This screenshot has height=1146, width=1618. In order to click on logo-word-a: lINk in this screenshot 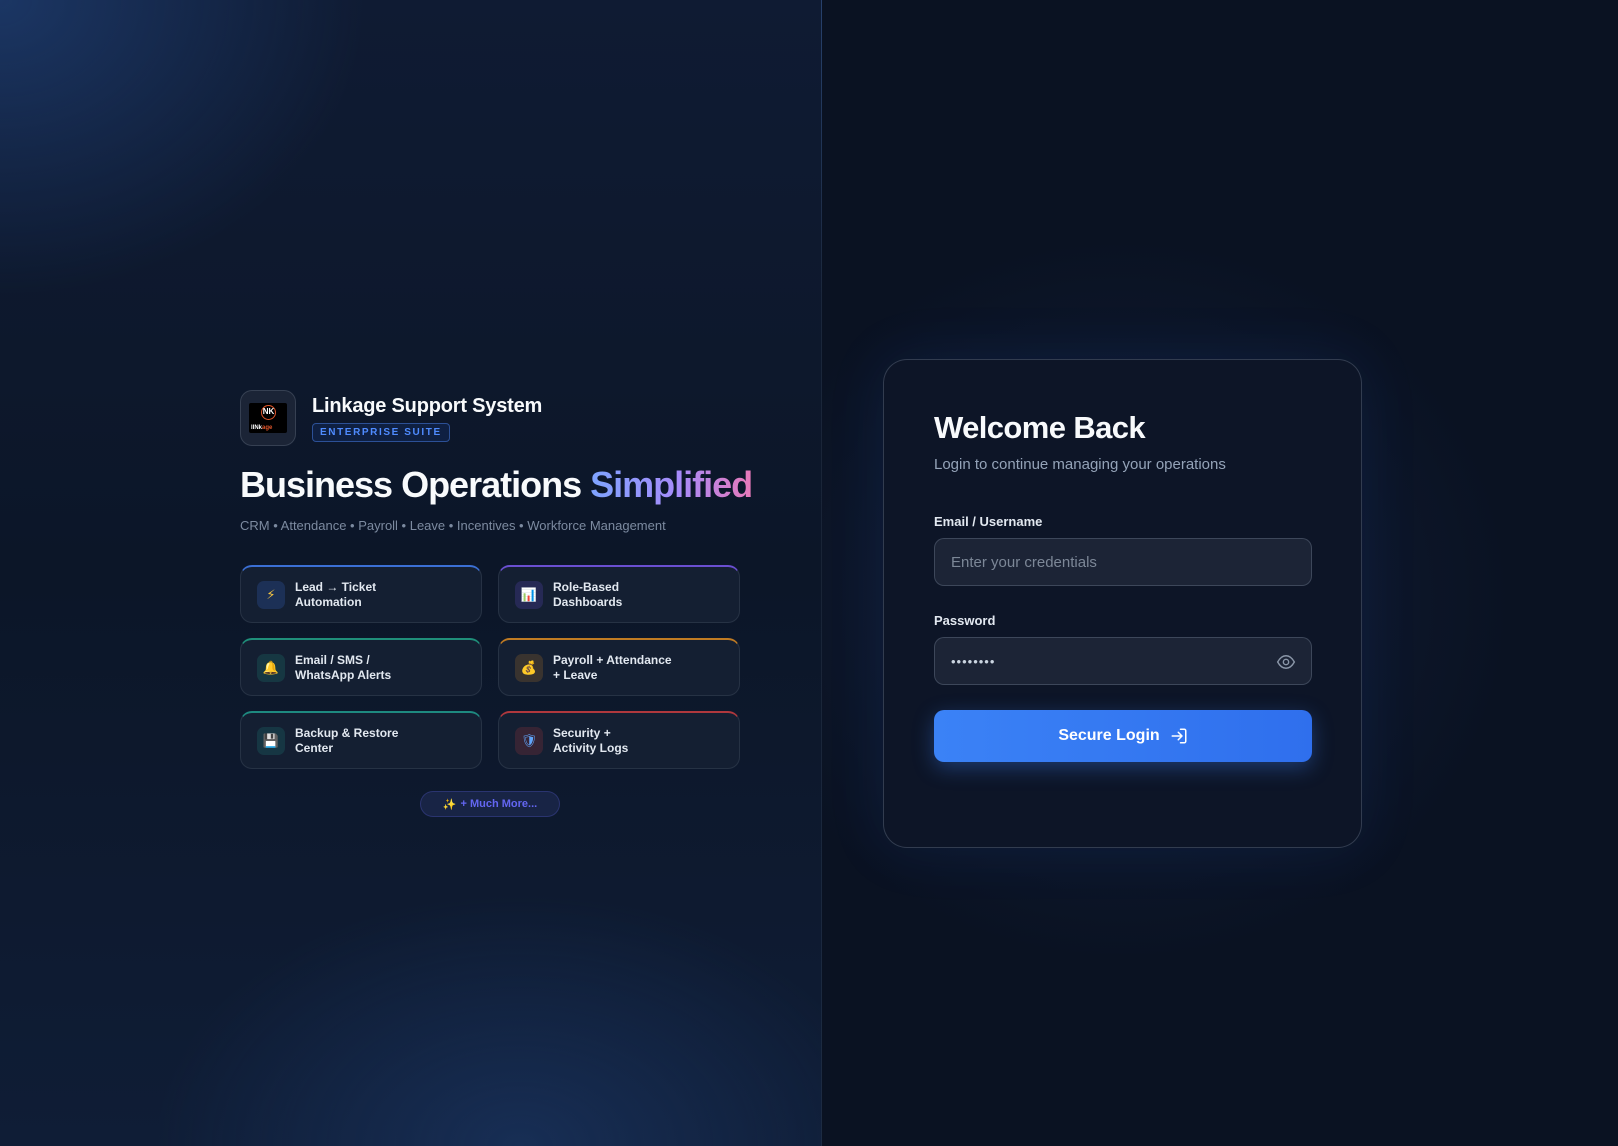, I will do `click(257, 428)`.